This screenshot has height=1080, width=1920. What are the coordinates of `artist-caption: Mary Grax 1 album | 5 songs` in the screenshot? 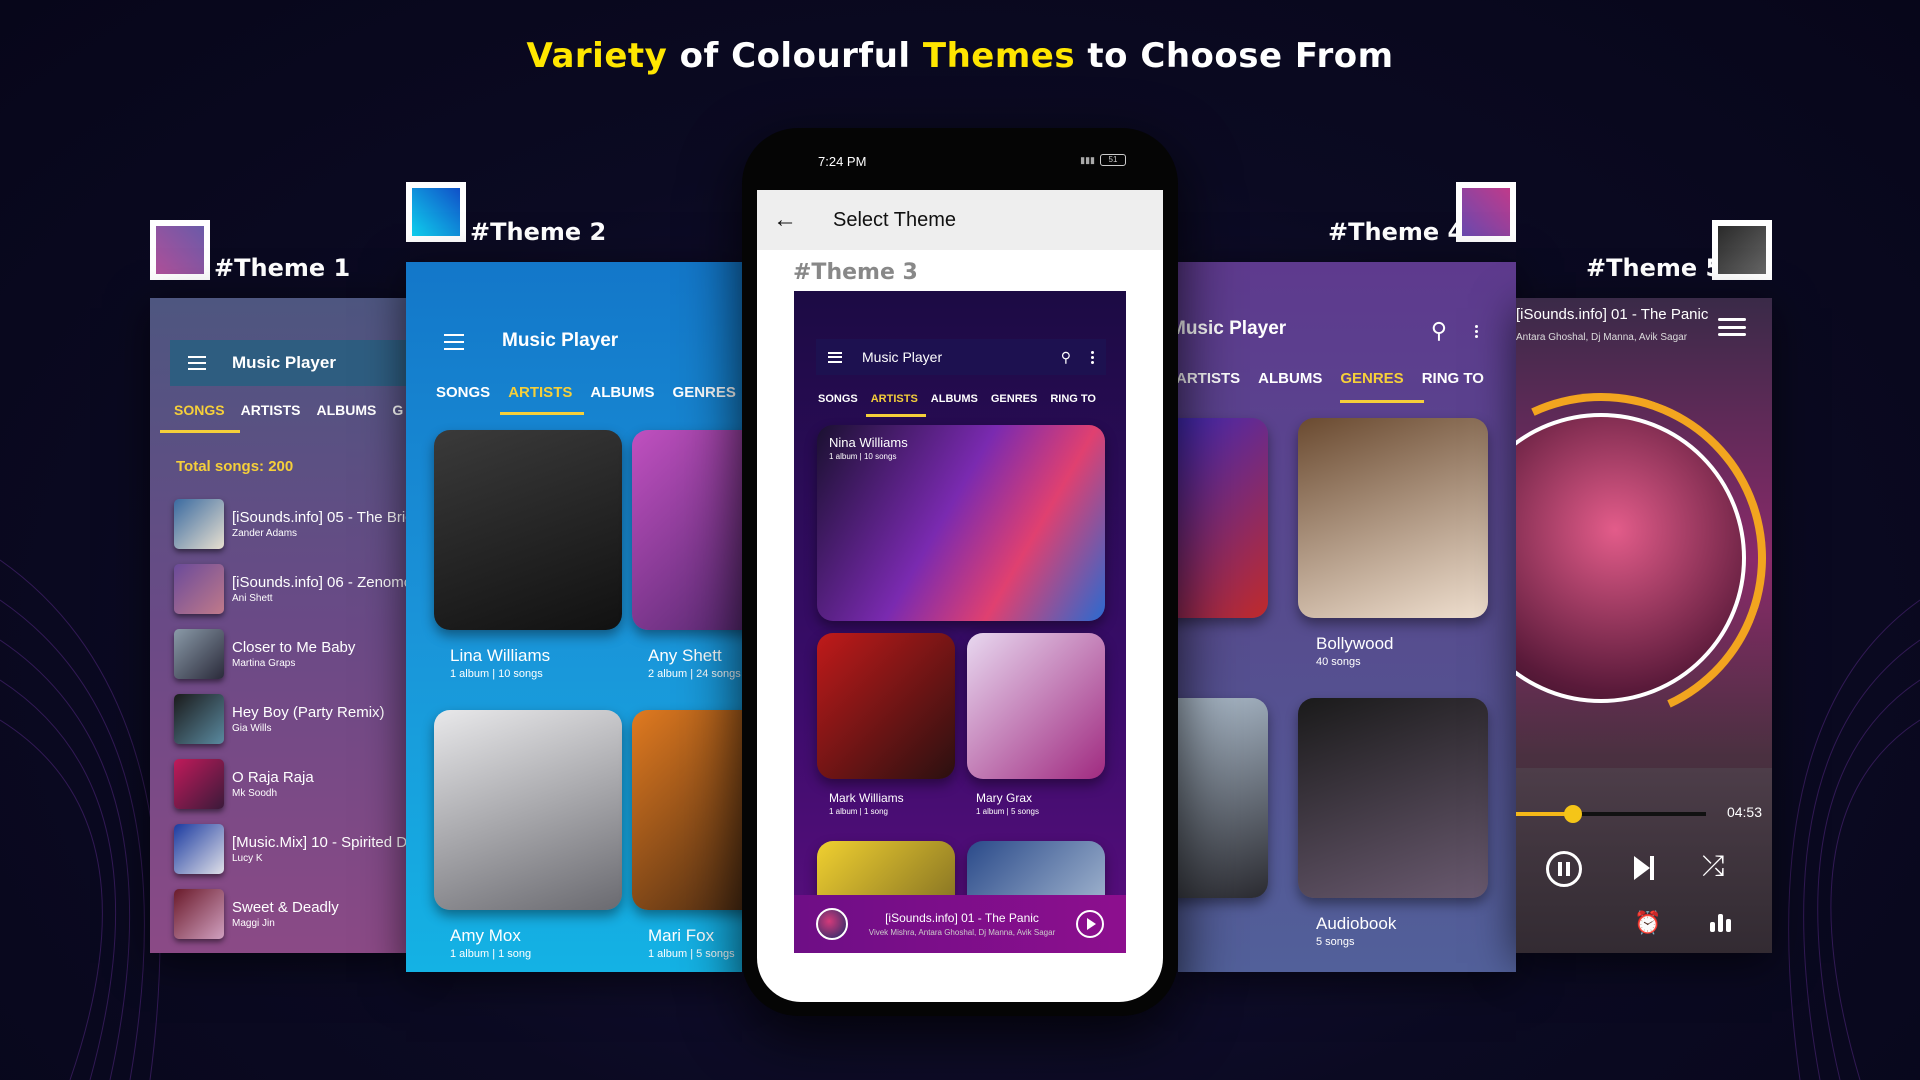 It's located at (1007, 803).